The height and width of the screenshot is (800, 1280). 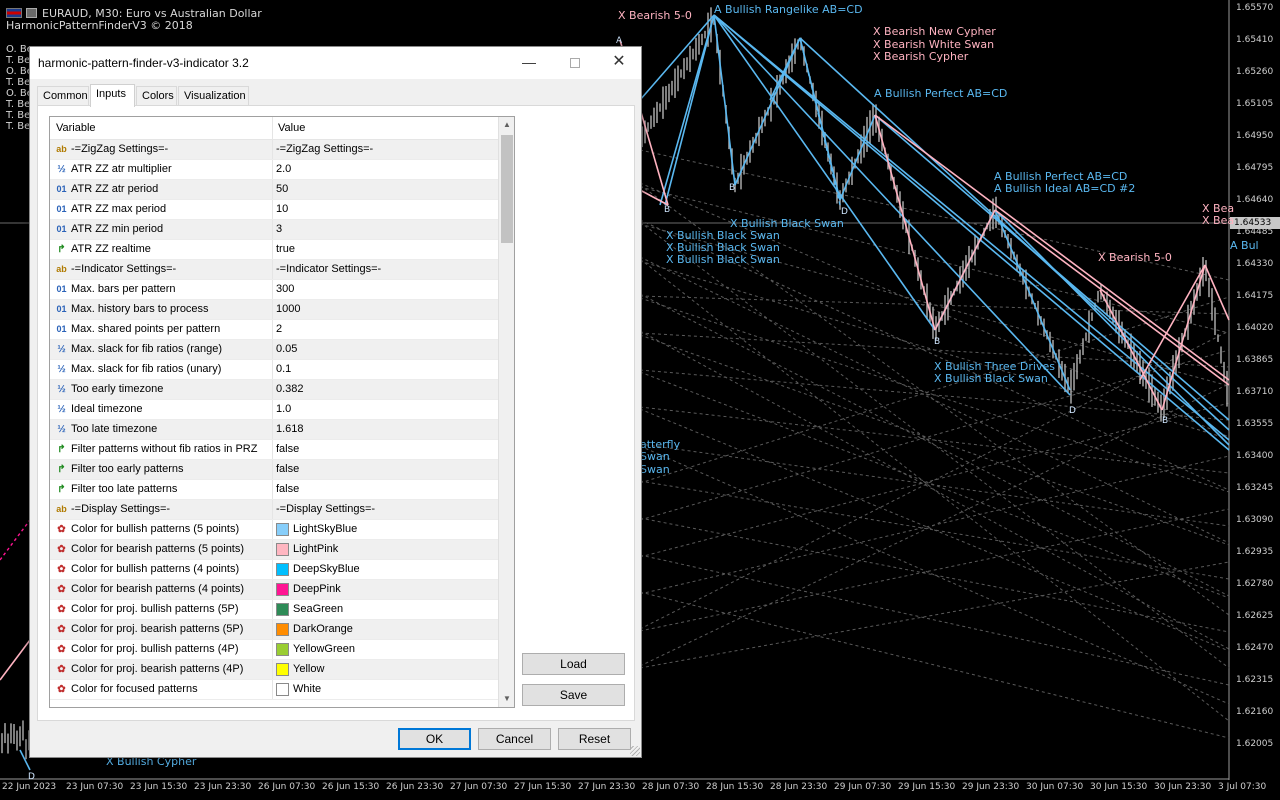 I want to click on input-row: ½ Ideal timezone 1.0, so click(x=274, y=410).